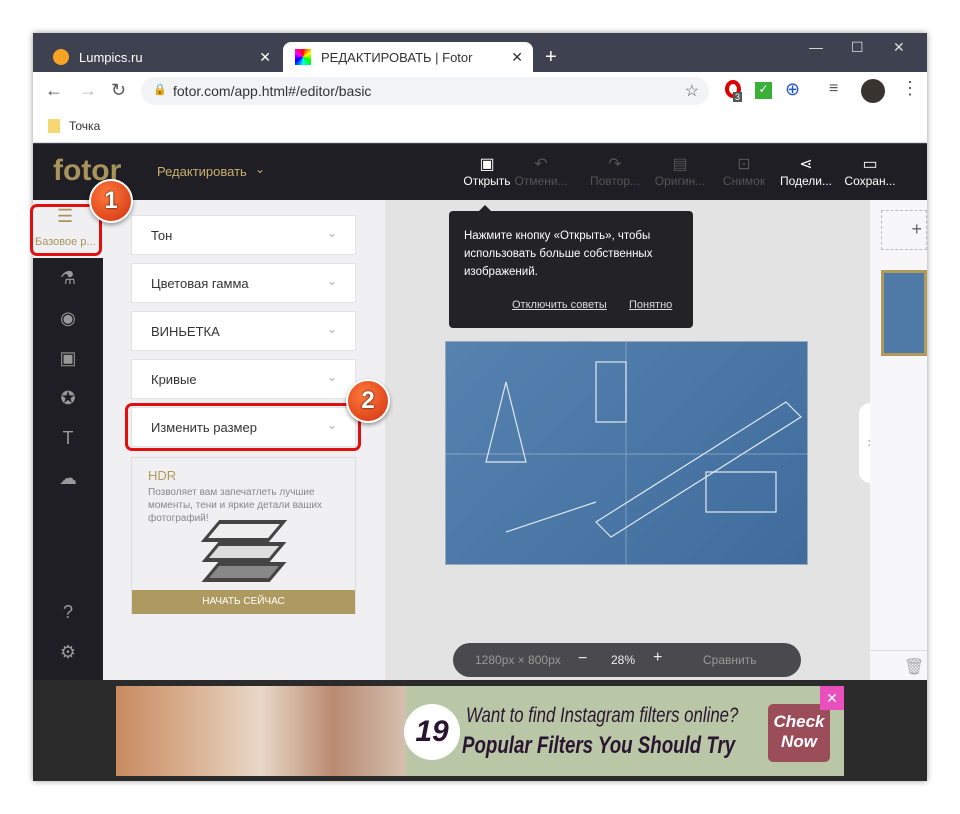 This screenshot has width=960, height=814. Describe the element at coordinates (857, 47) in the screenshot. I see `maximize-icon: ☐` at that location.